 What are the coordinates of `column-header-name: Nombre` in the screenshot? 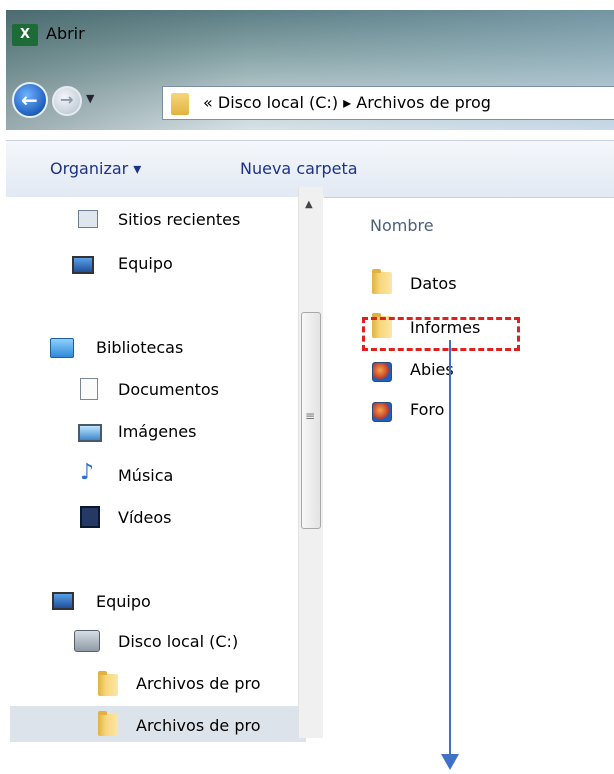 It's located at (402, 225).